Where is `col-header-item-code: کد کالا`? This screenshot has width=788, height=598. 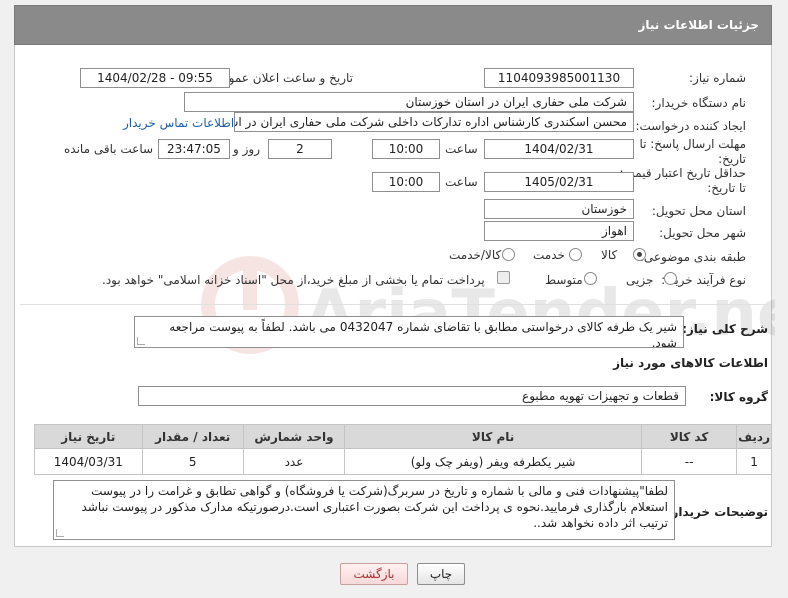 col-header-item-code: کد کالا is located at coordinates (689, 436).